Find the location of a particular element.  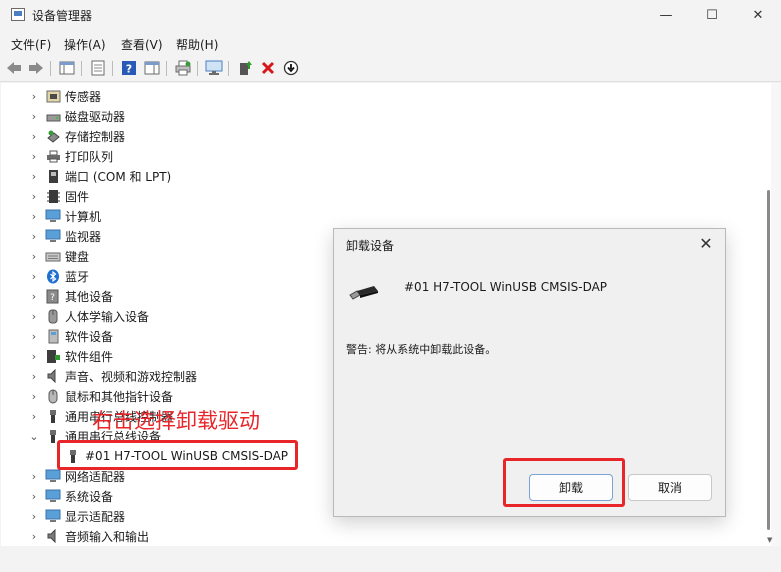

maximize-button: ☐ is located at coordinates (712, 15).